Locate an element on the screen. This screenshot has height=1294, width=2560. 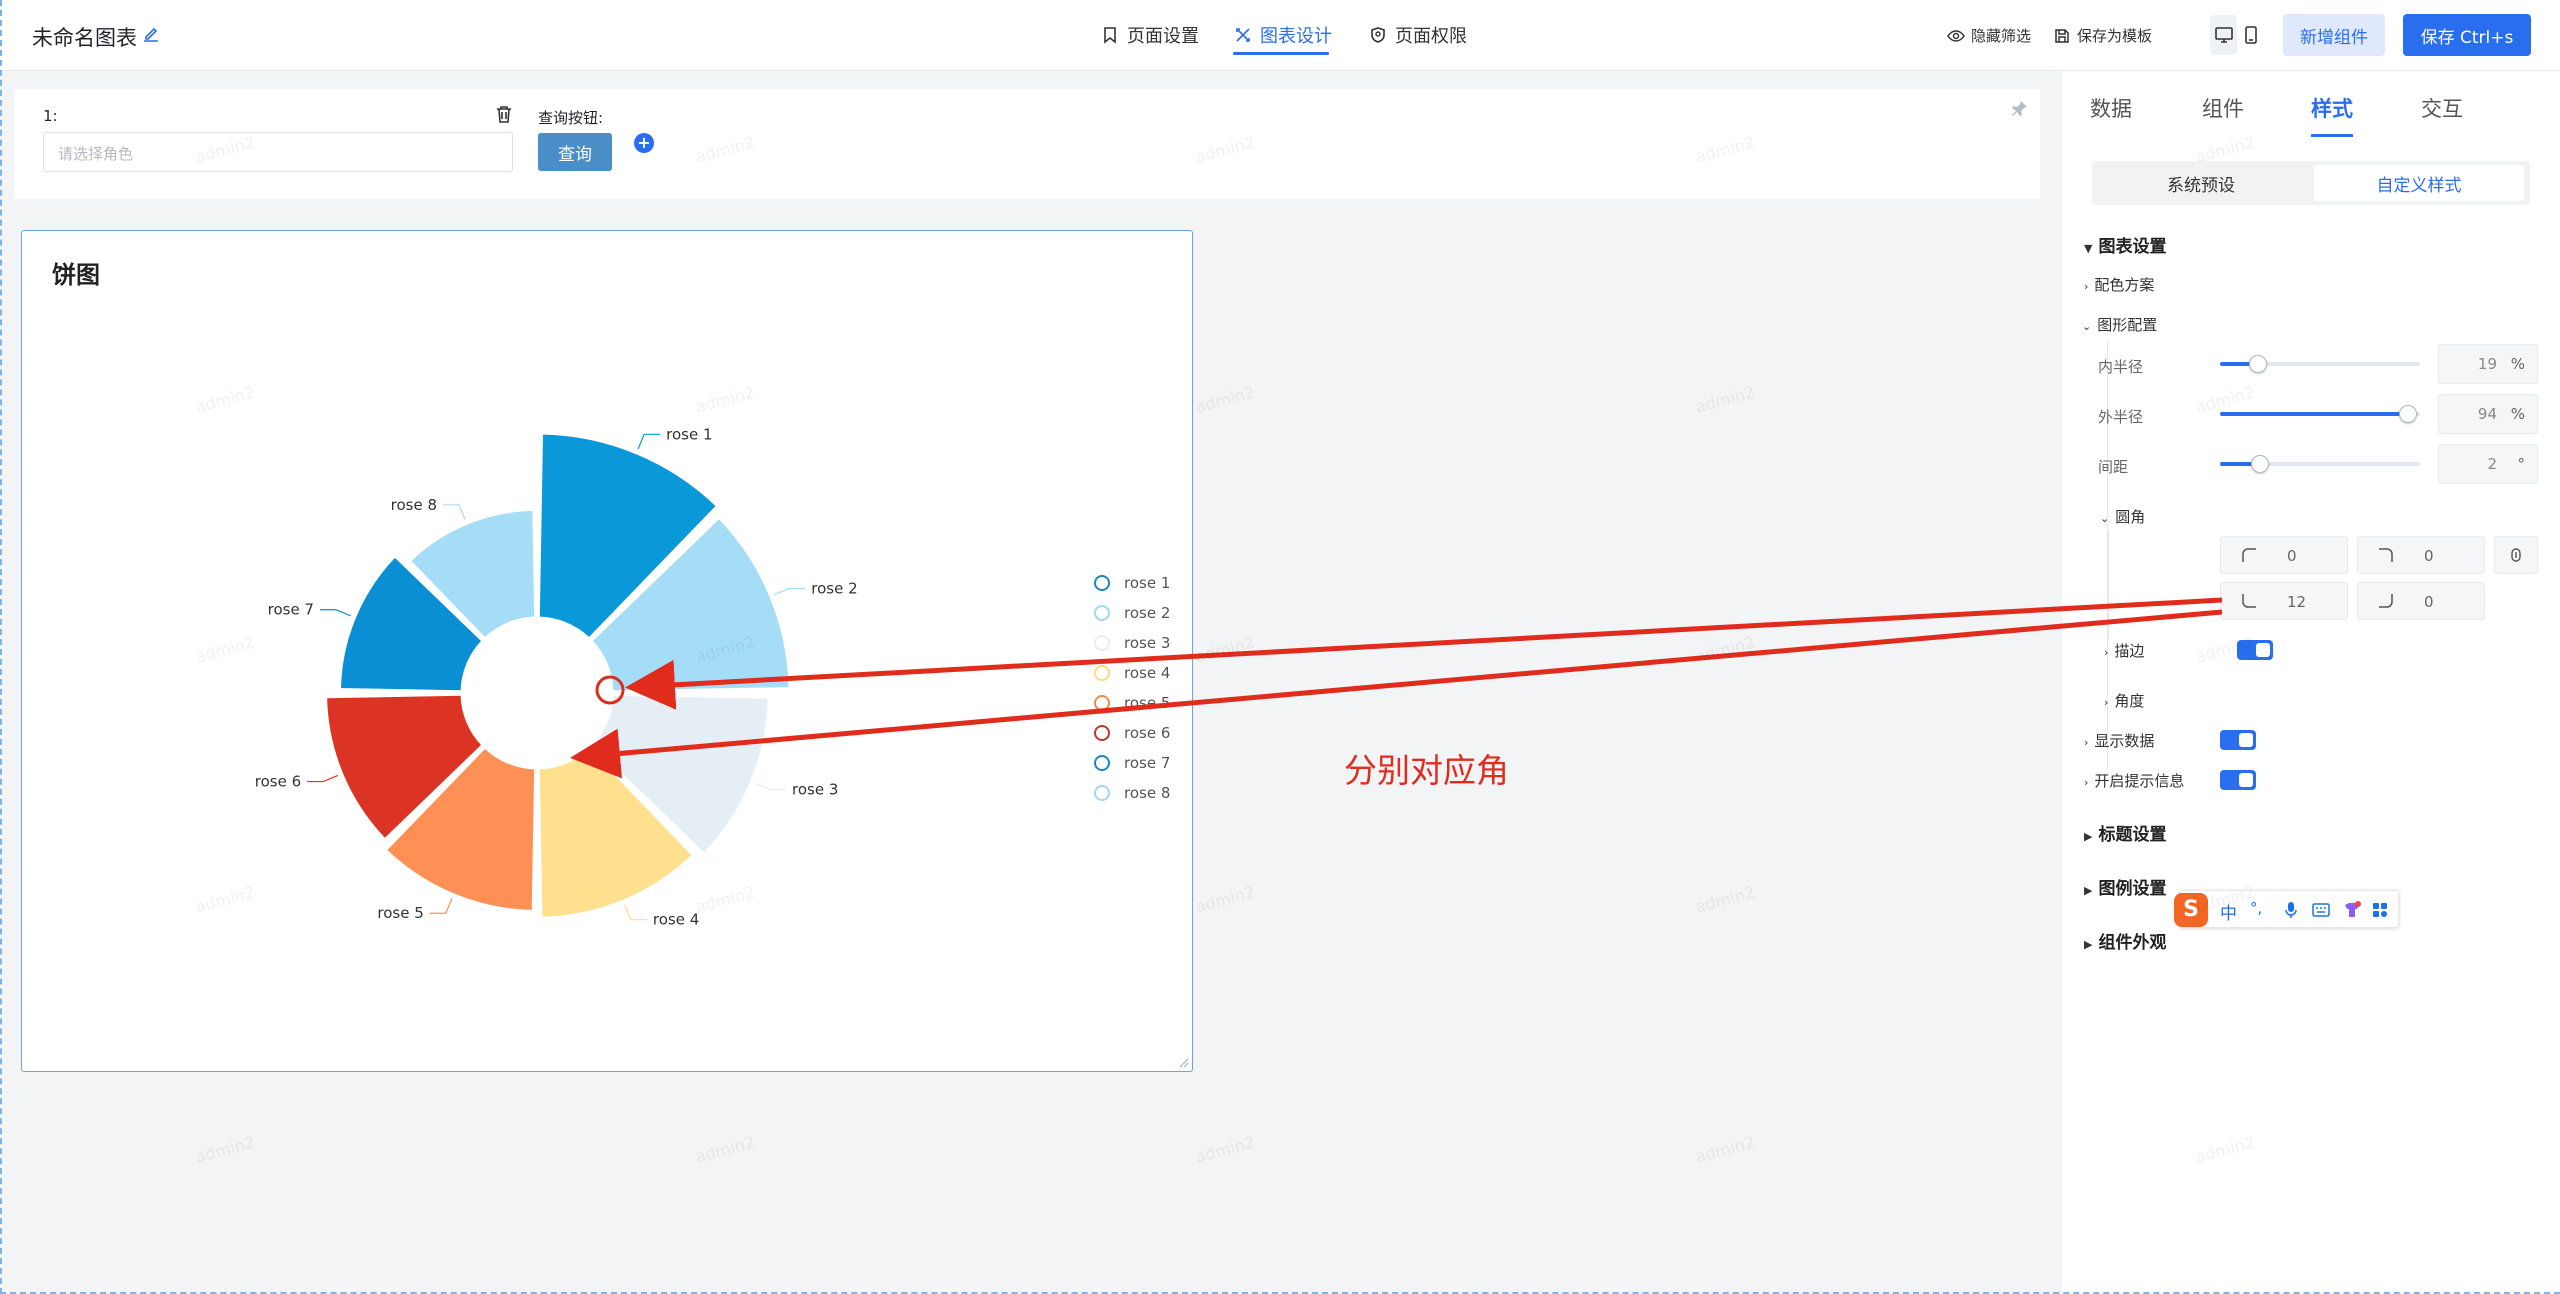
inner-radius-input: 19% is located at coordinates (2488, 364).